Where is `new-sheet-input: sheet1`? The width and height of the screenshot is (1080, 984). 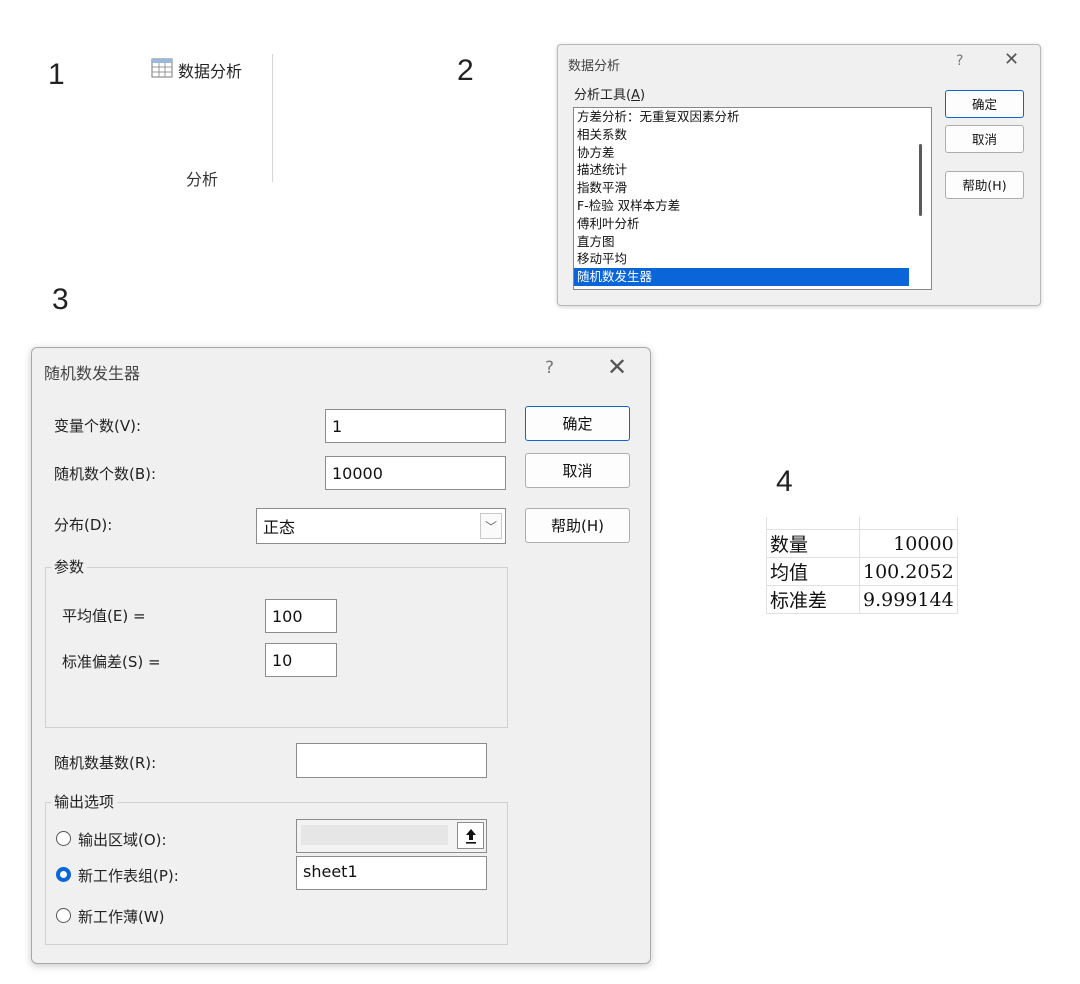
new-sheet-input: sheet1 is located at coordinates (391, 873).